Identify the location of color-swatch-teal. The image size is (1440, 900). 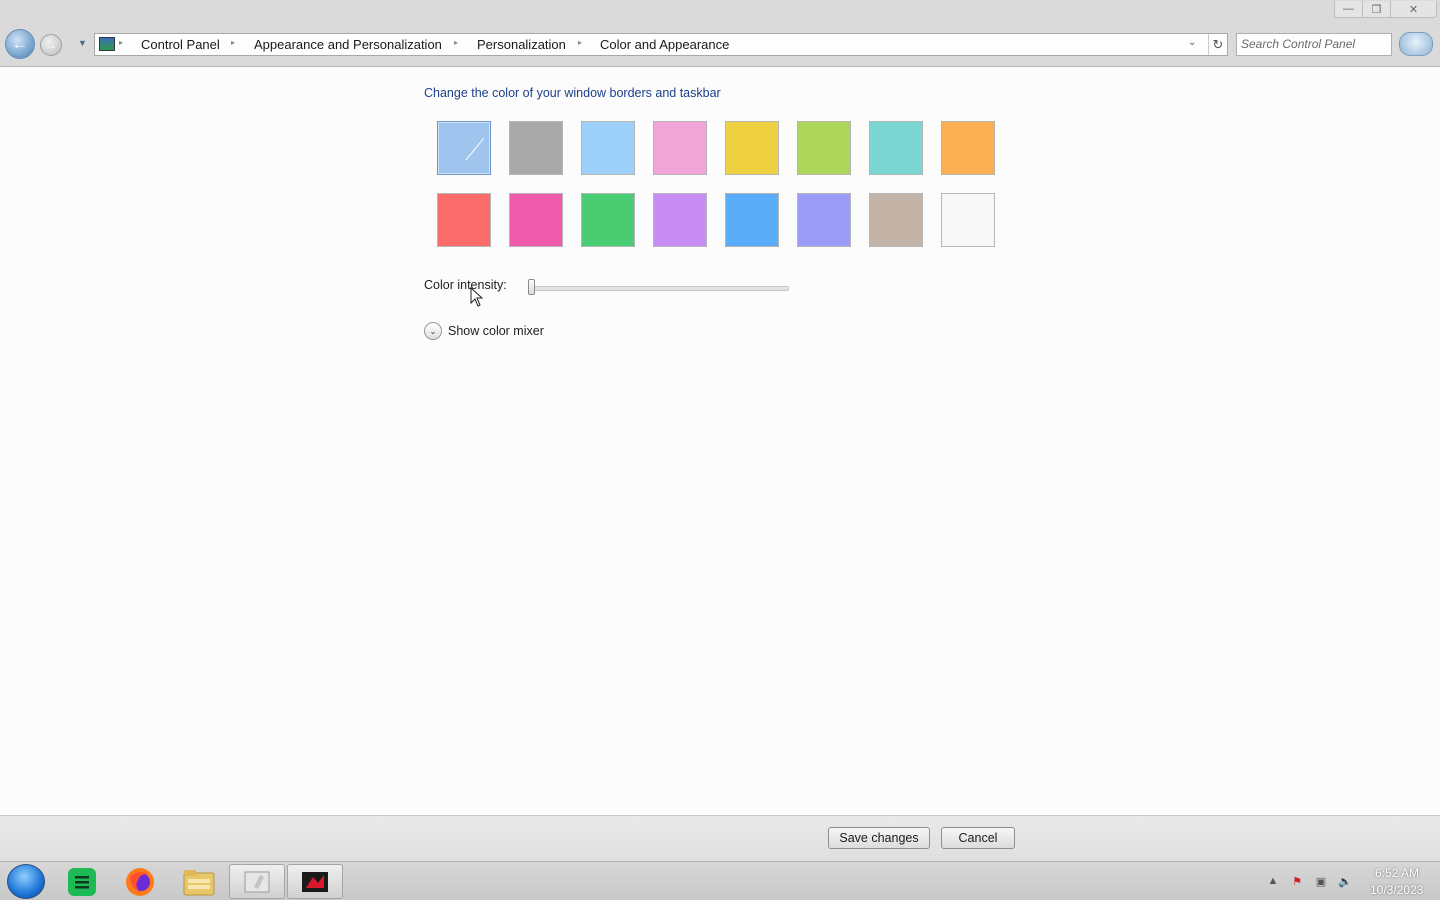
(896, 148).